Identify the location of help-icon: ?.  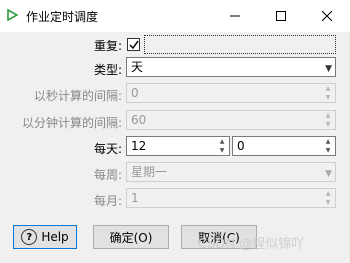
(29, 237).